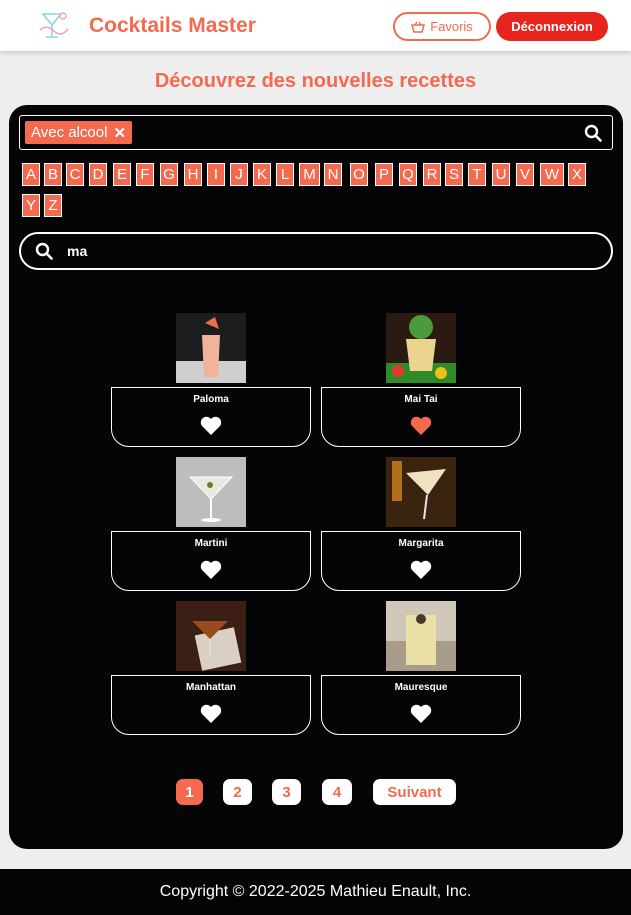  I want to click on letter-f-button: F, so click(145, 174).